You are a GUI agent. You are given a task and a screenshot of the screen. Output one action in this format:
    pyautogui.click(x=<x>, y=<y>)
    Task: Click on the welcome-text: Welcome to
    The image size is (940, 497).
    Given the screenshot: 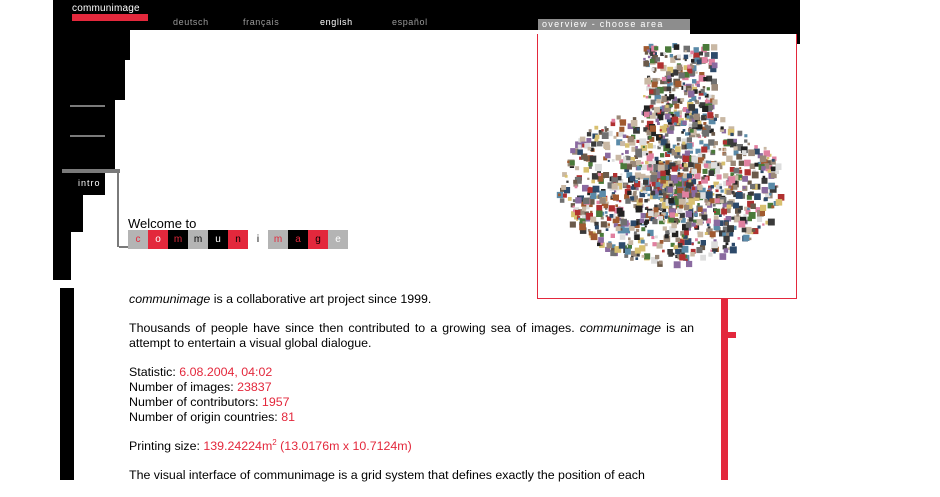 What is the action you would take?
    pyautogui.click(x=162, y=223)
    